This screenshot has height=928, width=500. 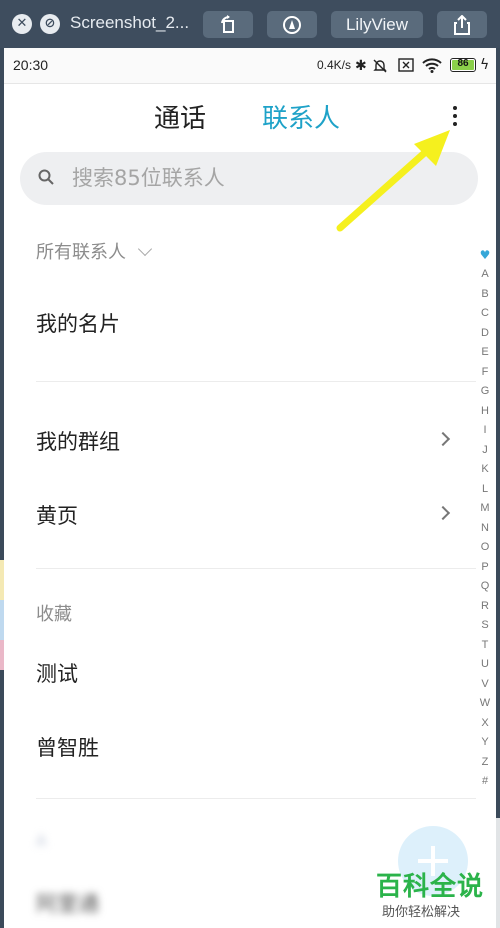 What do you see at coordinates (485, 626) in the screenshot?
I see `index-letter: S` at bounding box center [485, 626].